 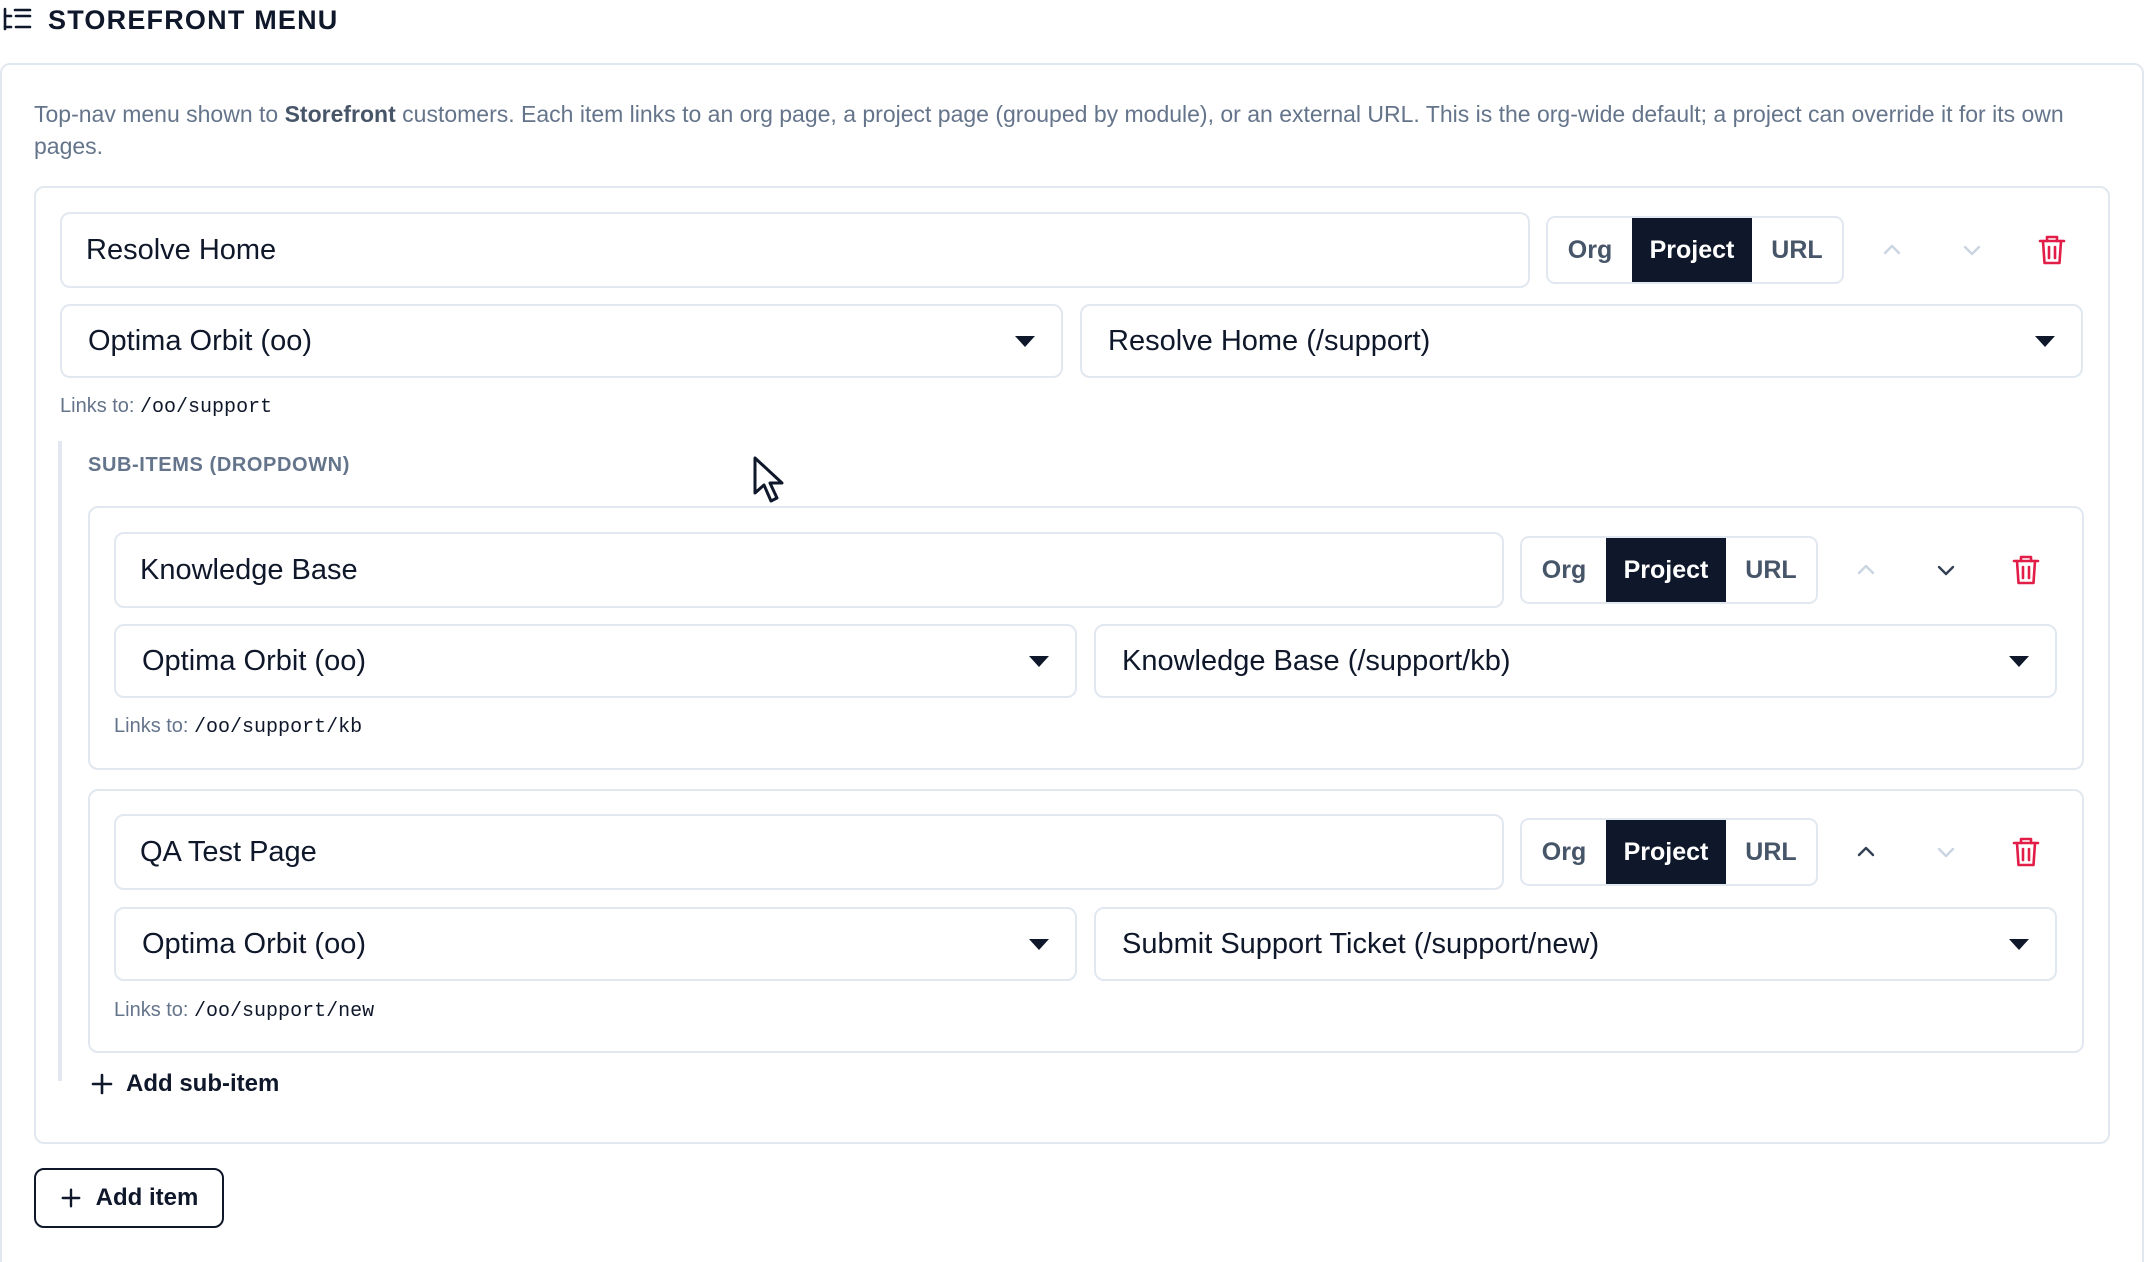 I want to click on sub-items-rail, so click(x=60, y=761).